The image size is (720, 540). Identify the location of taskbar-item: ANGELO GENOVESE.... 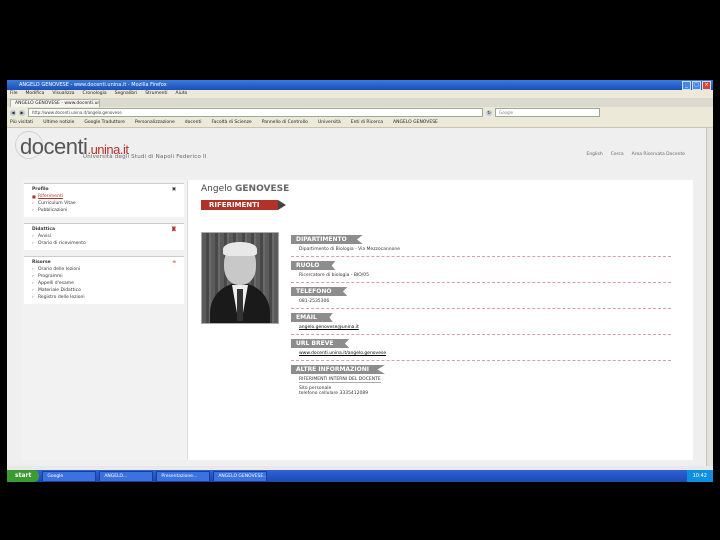
(240, 476).